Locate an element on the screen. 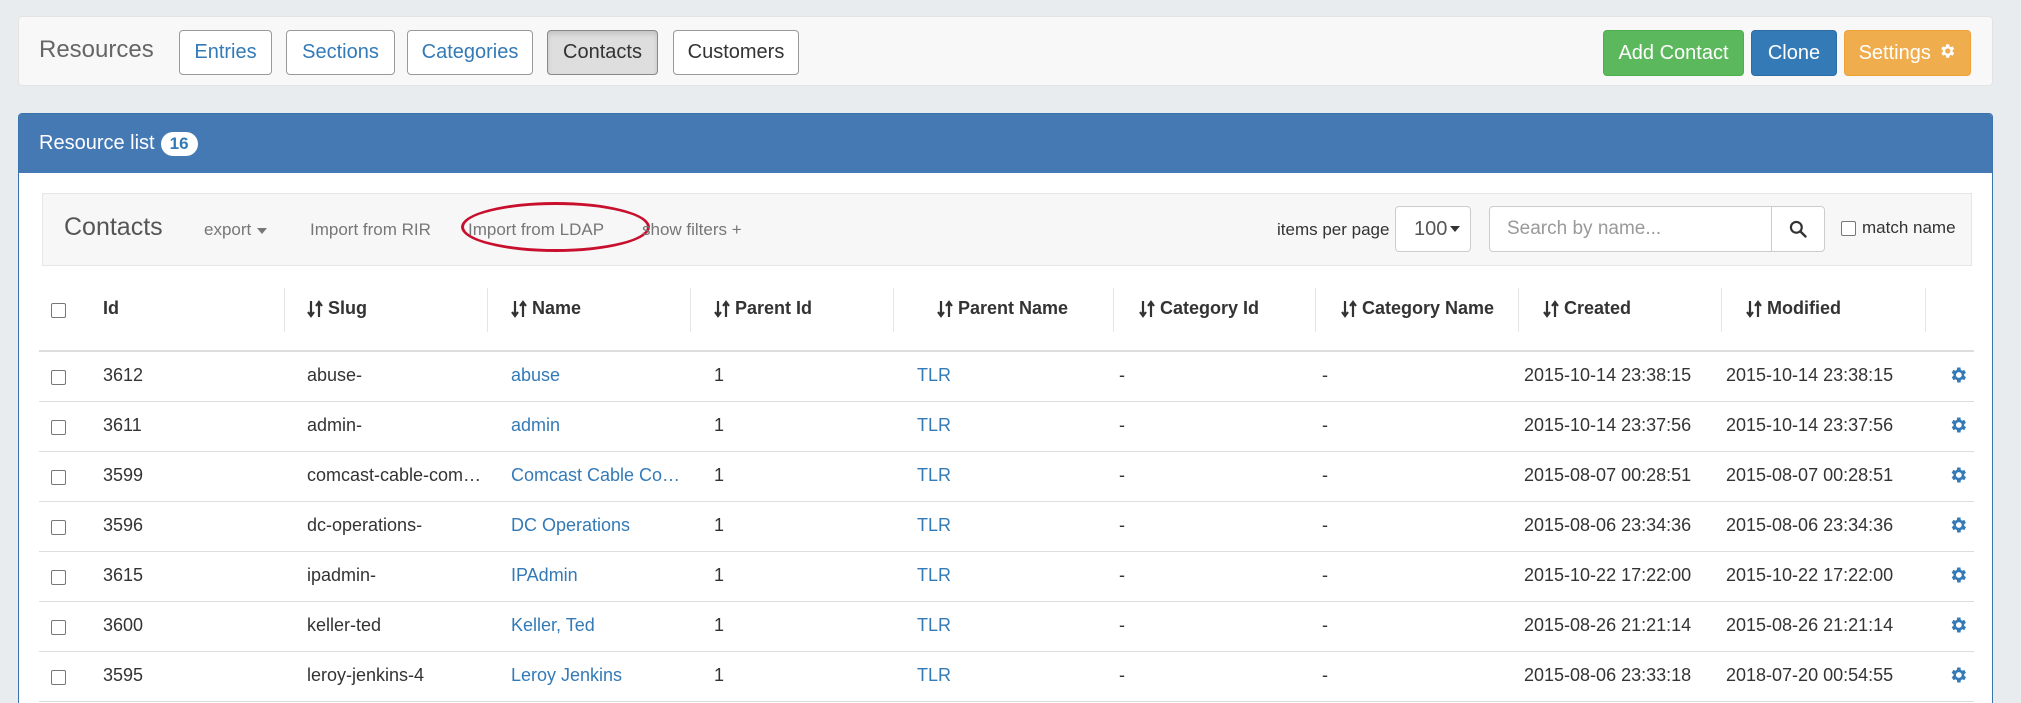 The height and width of the screenshot is (703, 2021). cell-id: 3600 is located at coordinates (123, 625).